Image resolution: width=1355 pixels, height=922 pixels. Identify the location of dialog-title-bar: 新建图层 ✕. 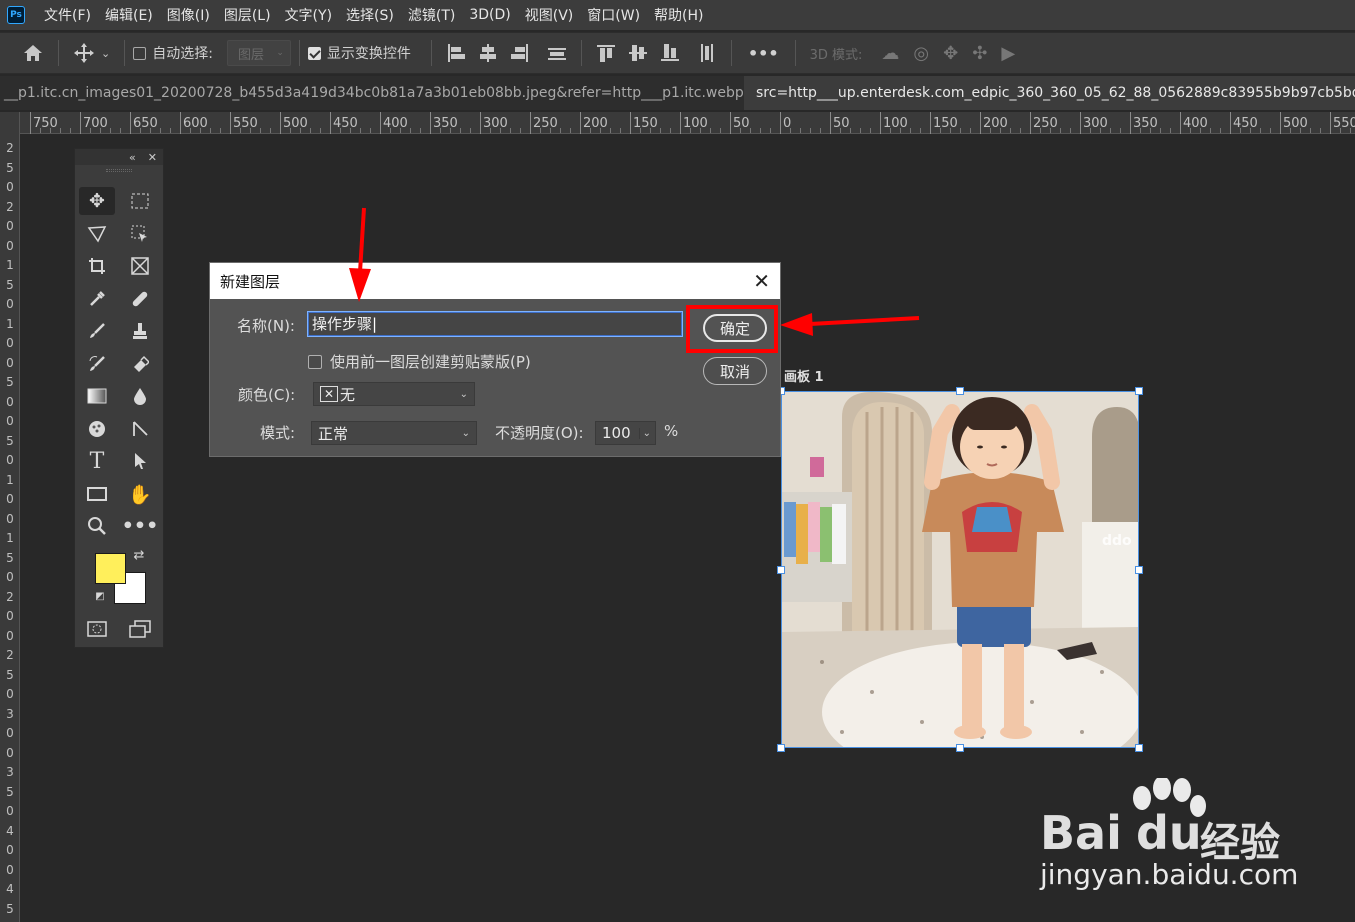
(495, 281).